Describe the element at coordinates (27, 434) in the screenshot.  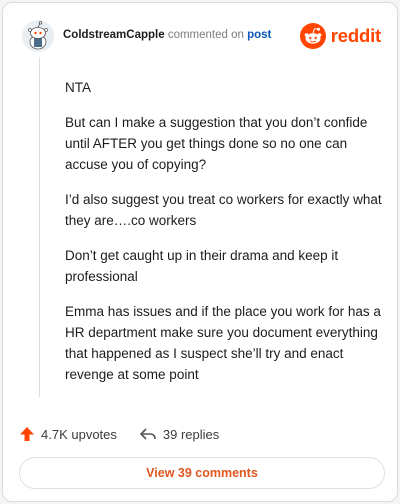
I see `upvote-arrow-icon` at that location.